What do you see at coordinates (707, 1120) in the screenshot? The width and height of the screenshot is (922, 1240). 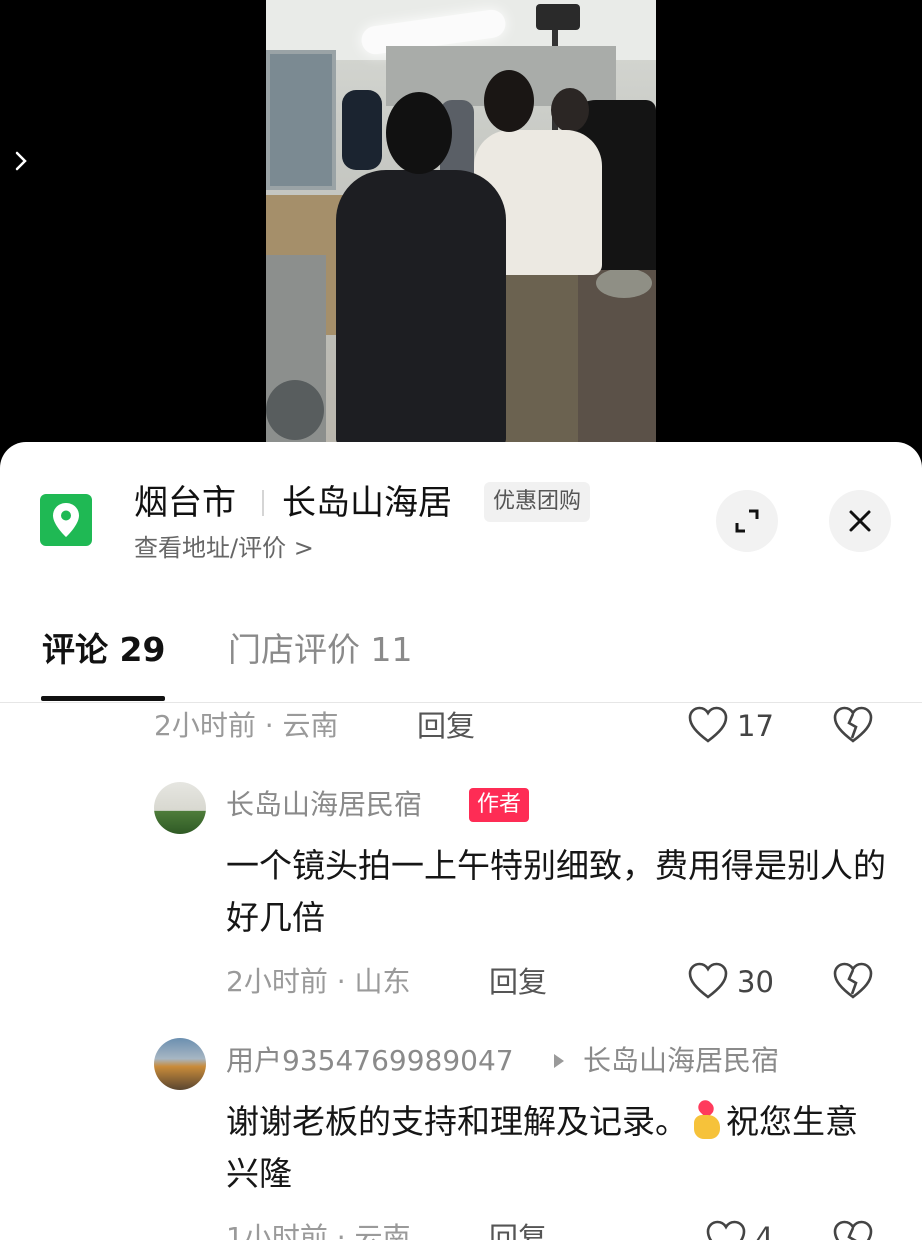 I see `finger-heart-emoji-icon` at bounding box center [707, 1120].